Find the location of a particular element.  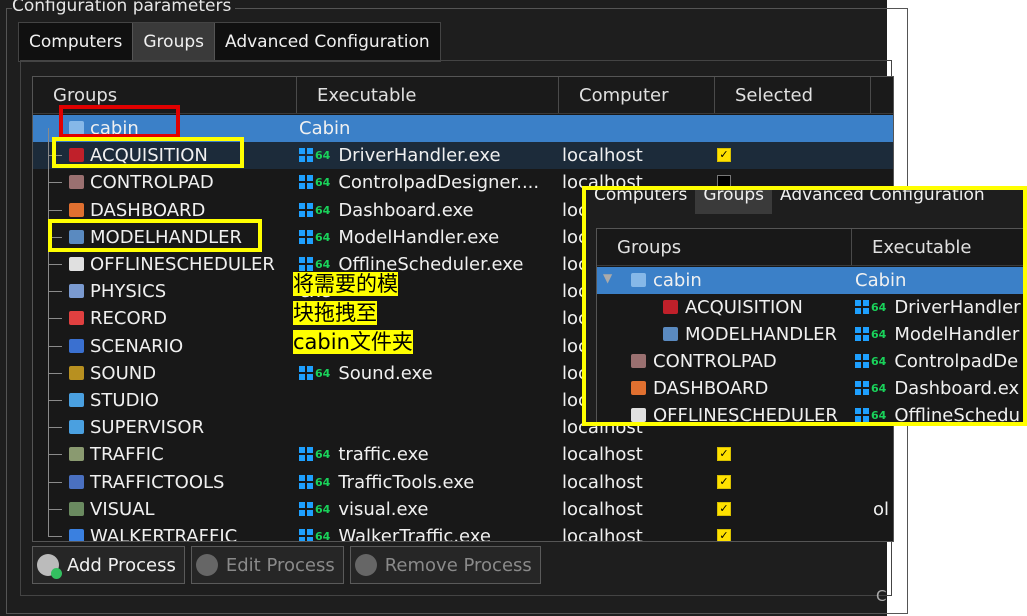

tab-computers: Computers is located at coordinates (75, 42).